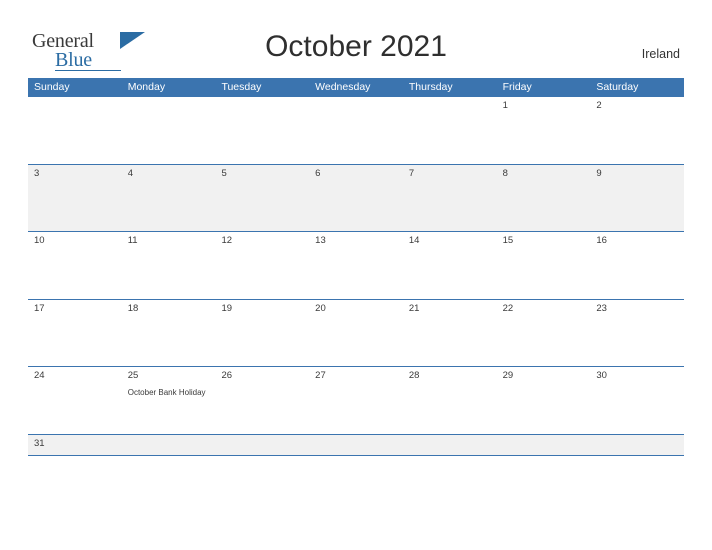 The image size is (712, 550). I want to click on country-label: Ireland, so click(660, 54).